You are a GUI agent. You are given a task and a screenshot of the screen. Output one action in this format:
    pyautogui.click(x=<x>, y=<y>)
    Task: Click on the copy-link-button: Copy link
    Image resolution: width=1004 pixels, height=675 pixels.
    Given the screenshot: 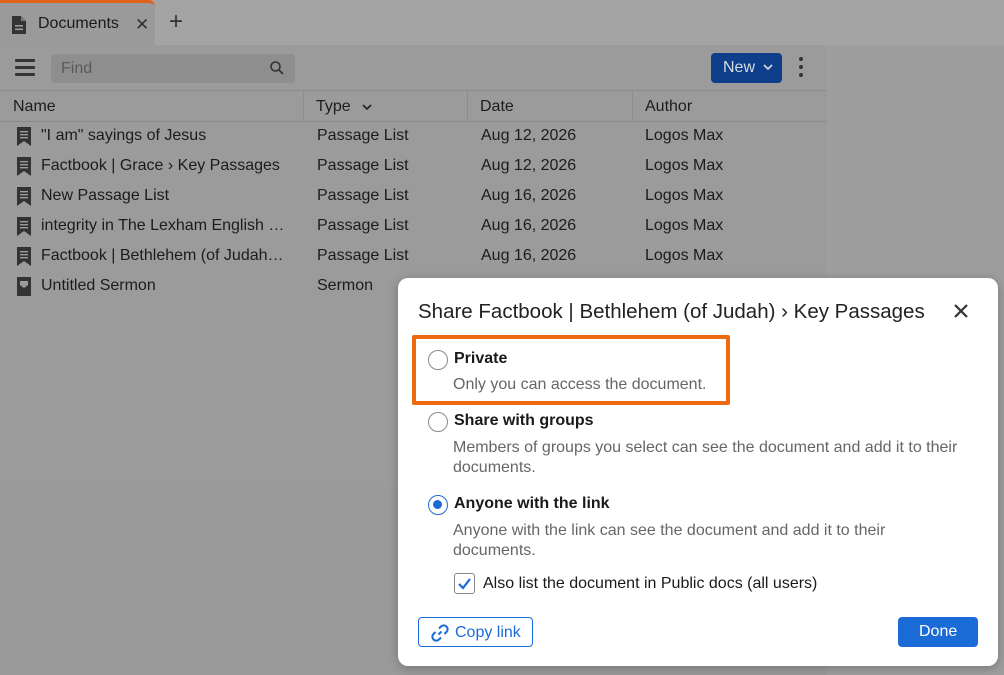 What is the action you would take?
    pyautogui.click(x=475, y=632)
    